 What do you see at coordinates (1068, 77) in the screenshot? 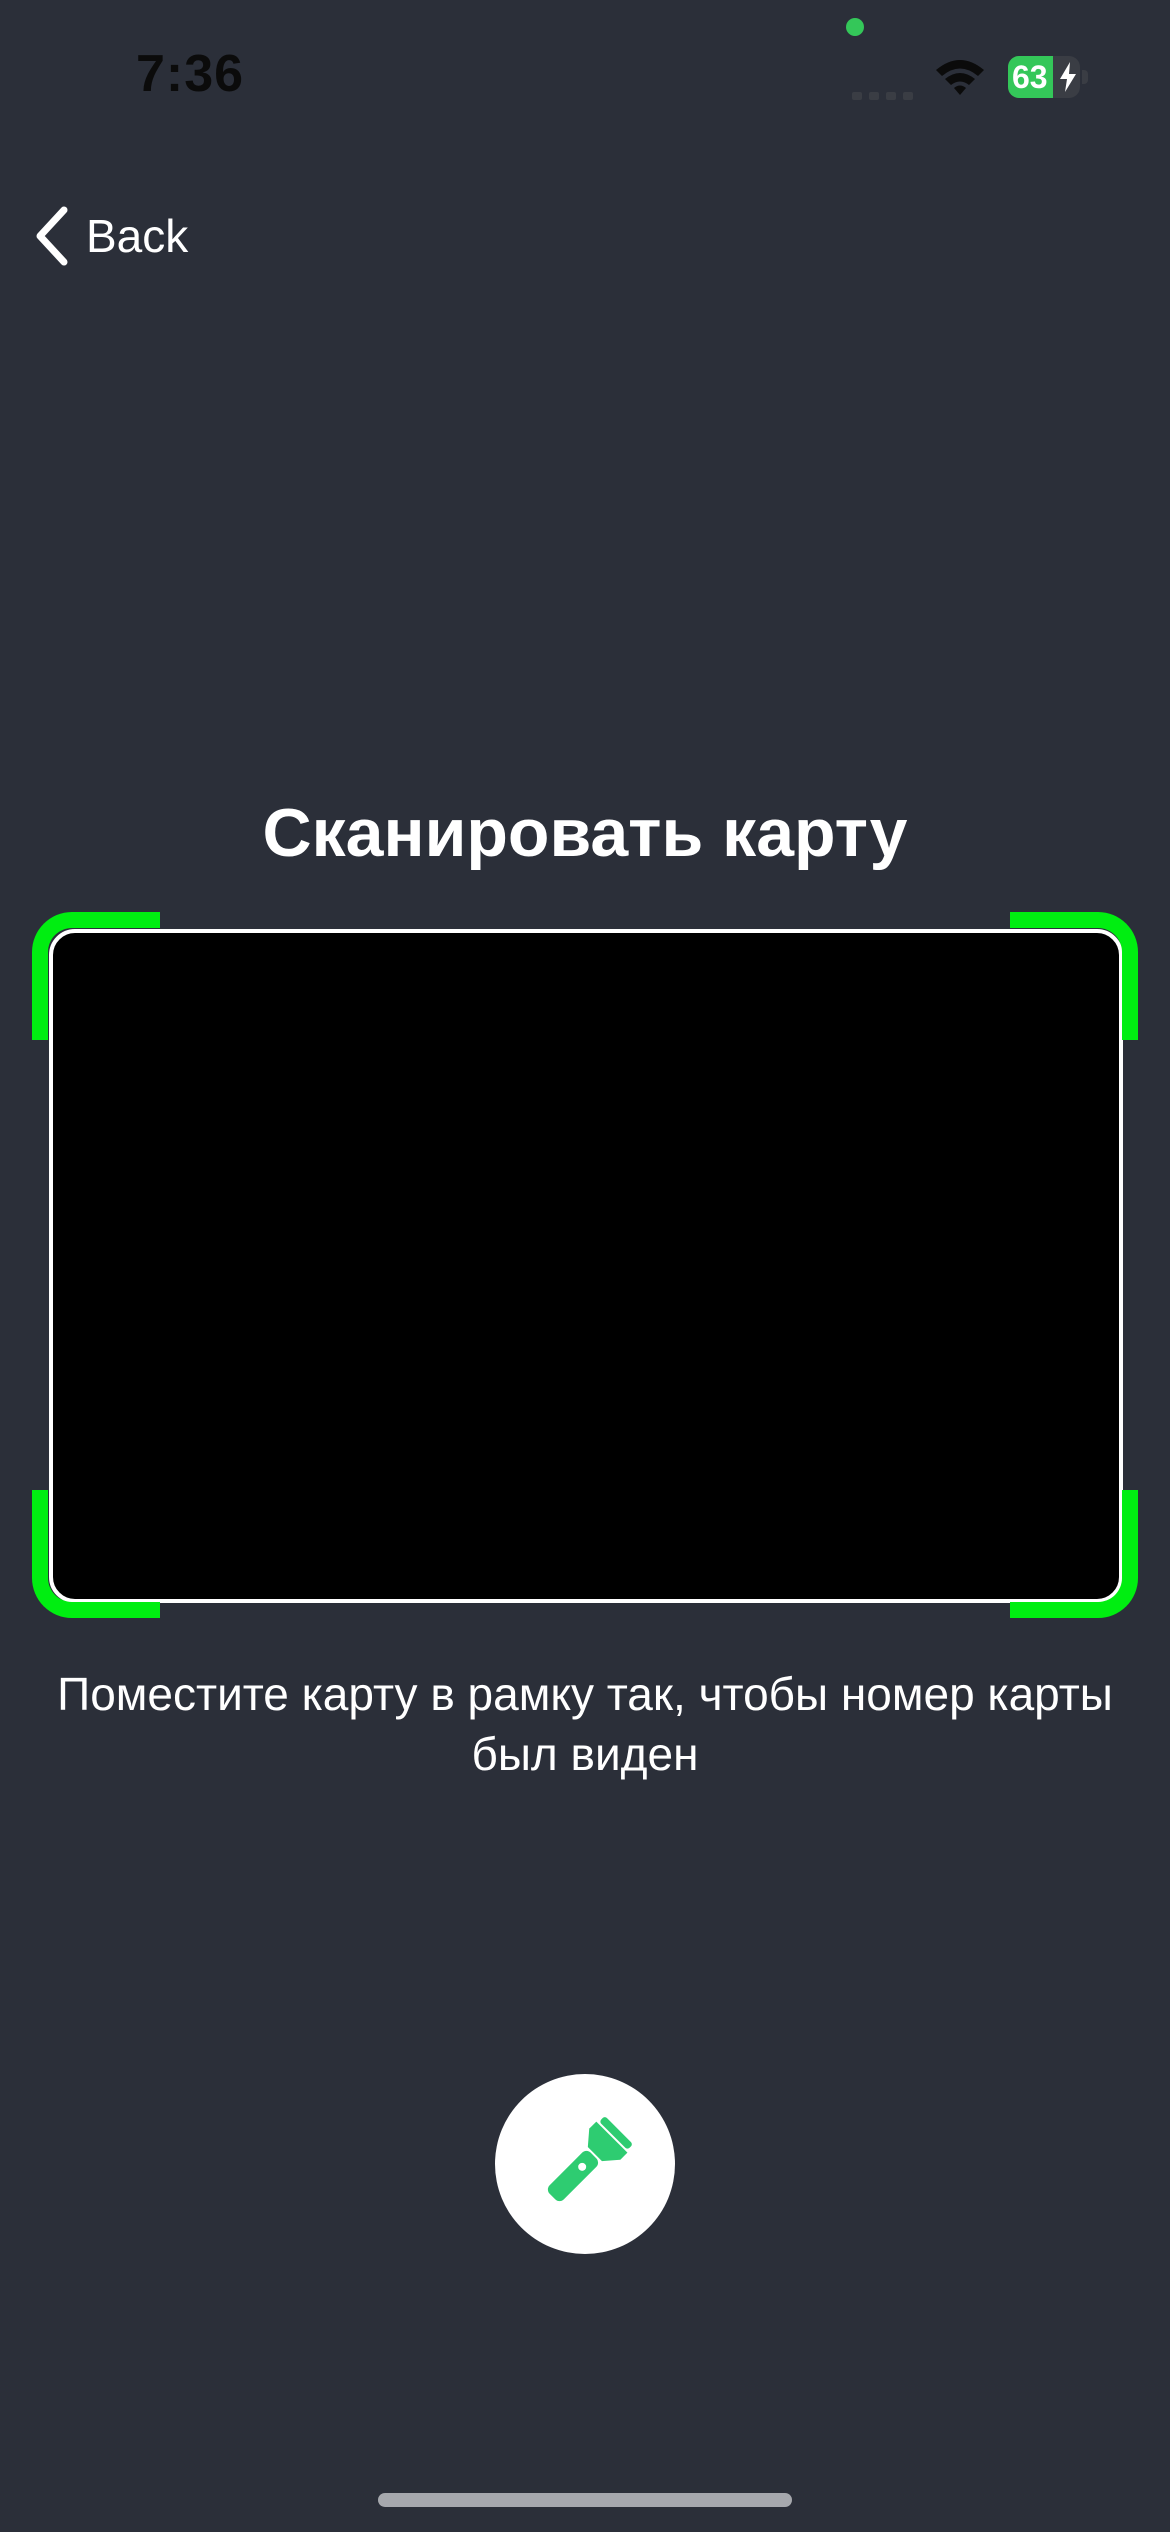
I see `charging-bolt-icon` at bounding box center [1068, 77].